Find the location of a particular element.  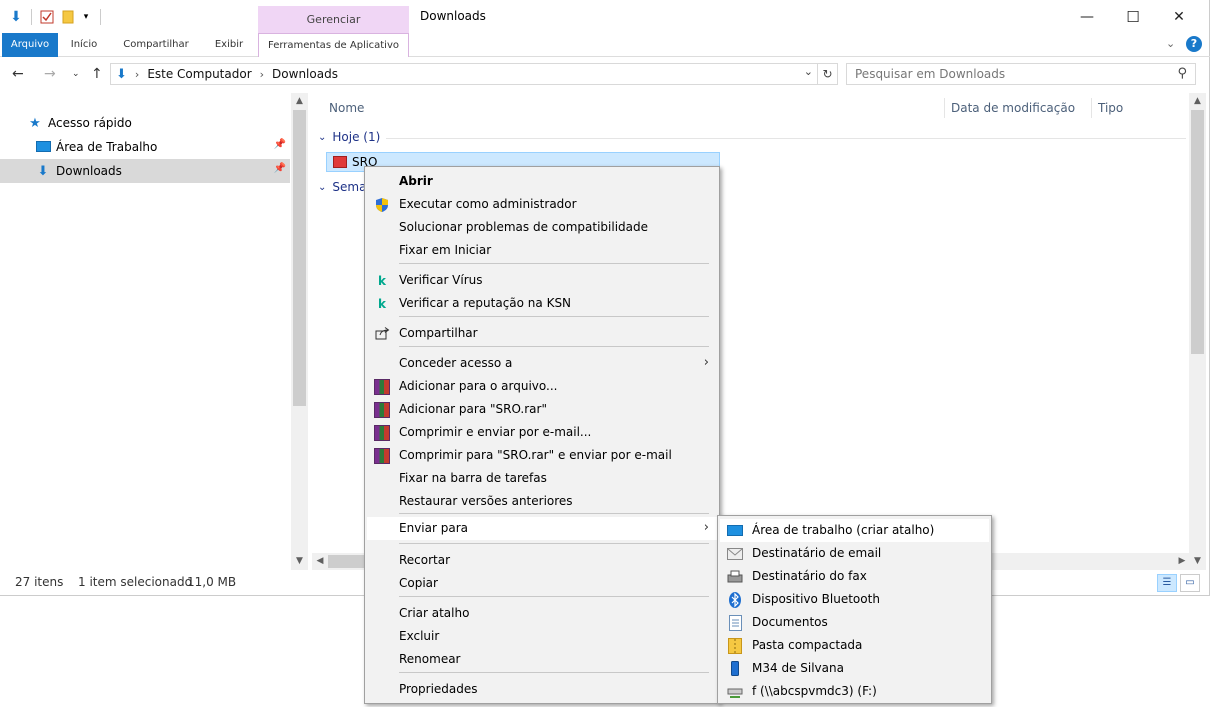

group-header-semana: ⌄ Sema is located at coordinates (342, 187).